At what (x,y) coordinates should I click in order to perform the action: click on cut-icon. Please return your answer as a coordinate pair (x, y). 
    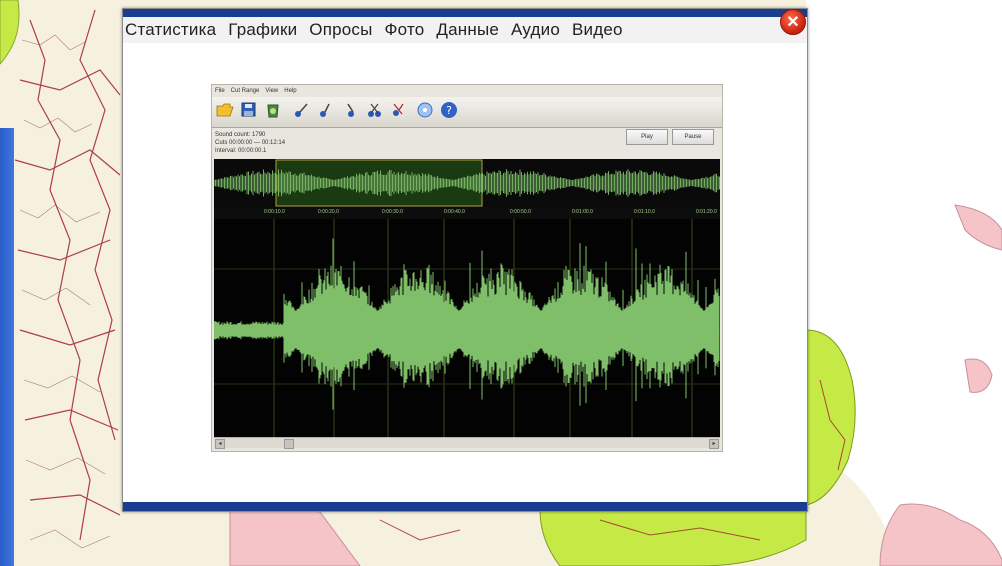
    Looking at the image, I should click on (301, 110).